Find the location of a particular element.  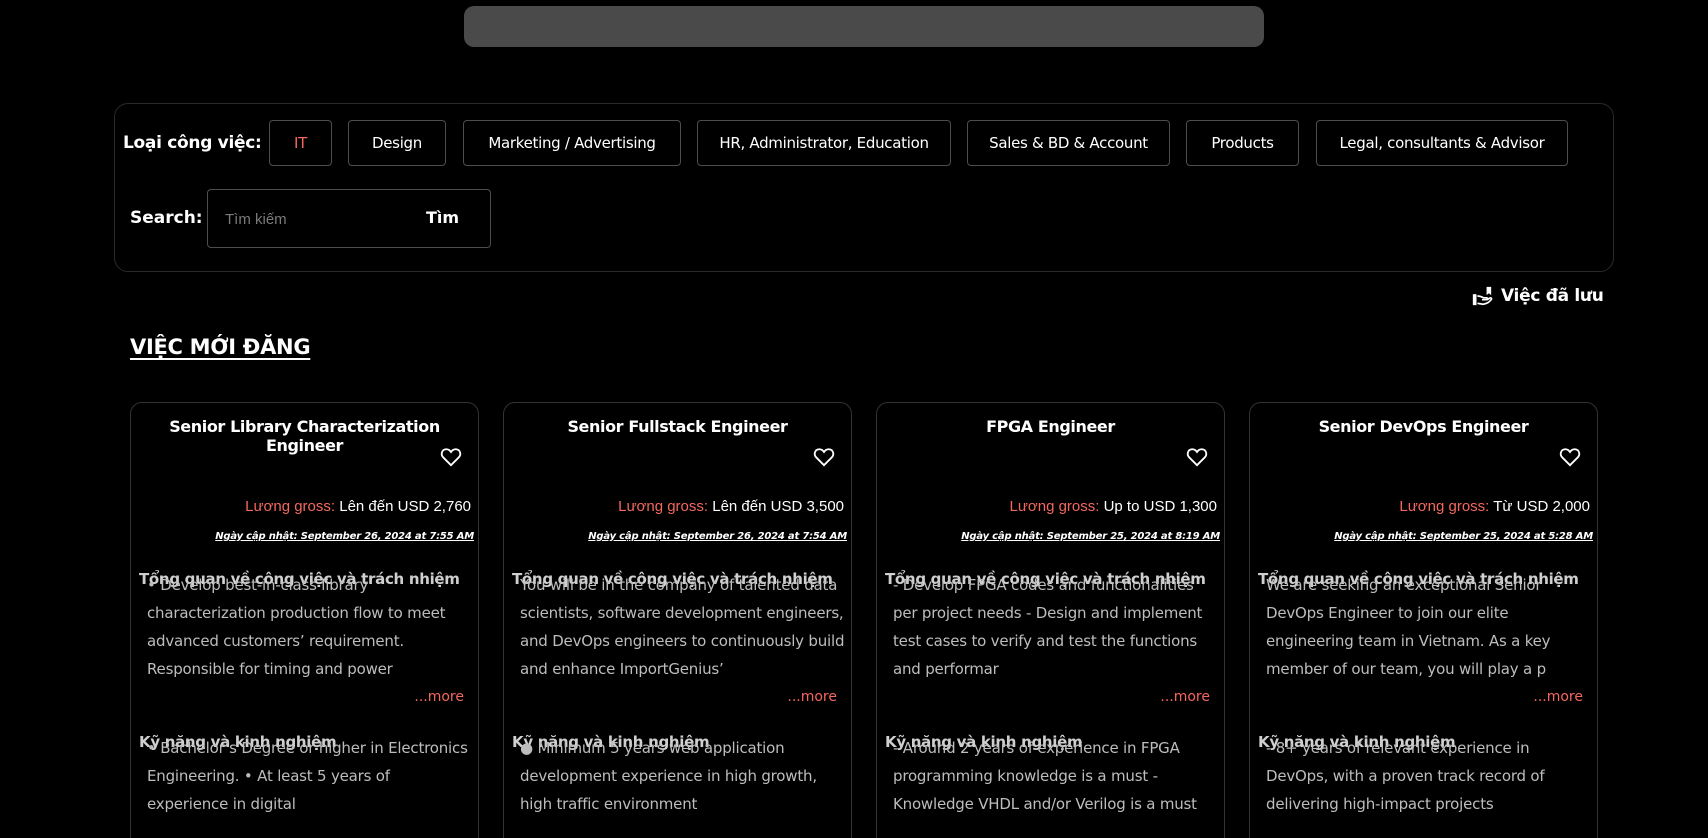

salary-value: Up to USD 1,300 is located at coordinates (1160, 506).